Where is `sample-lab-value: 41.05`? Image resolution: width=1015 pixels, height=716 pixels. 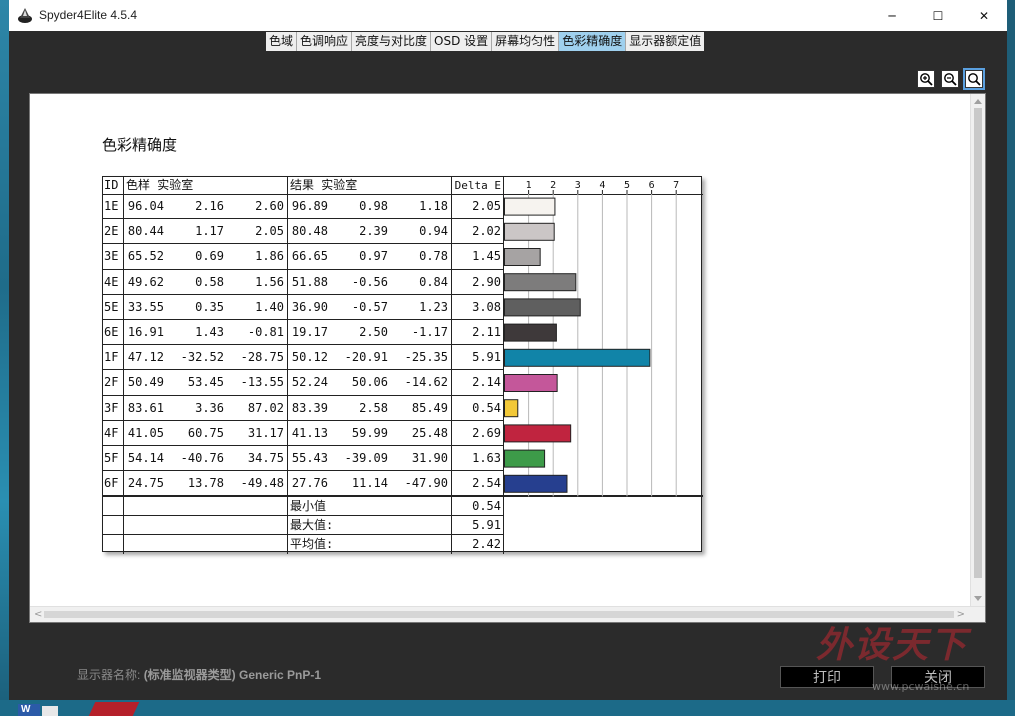 sample-lab-value: 41.05 is located at coordinates (145, 432).